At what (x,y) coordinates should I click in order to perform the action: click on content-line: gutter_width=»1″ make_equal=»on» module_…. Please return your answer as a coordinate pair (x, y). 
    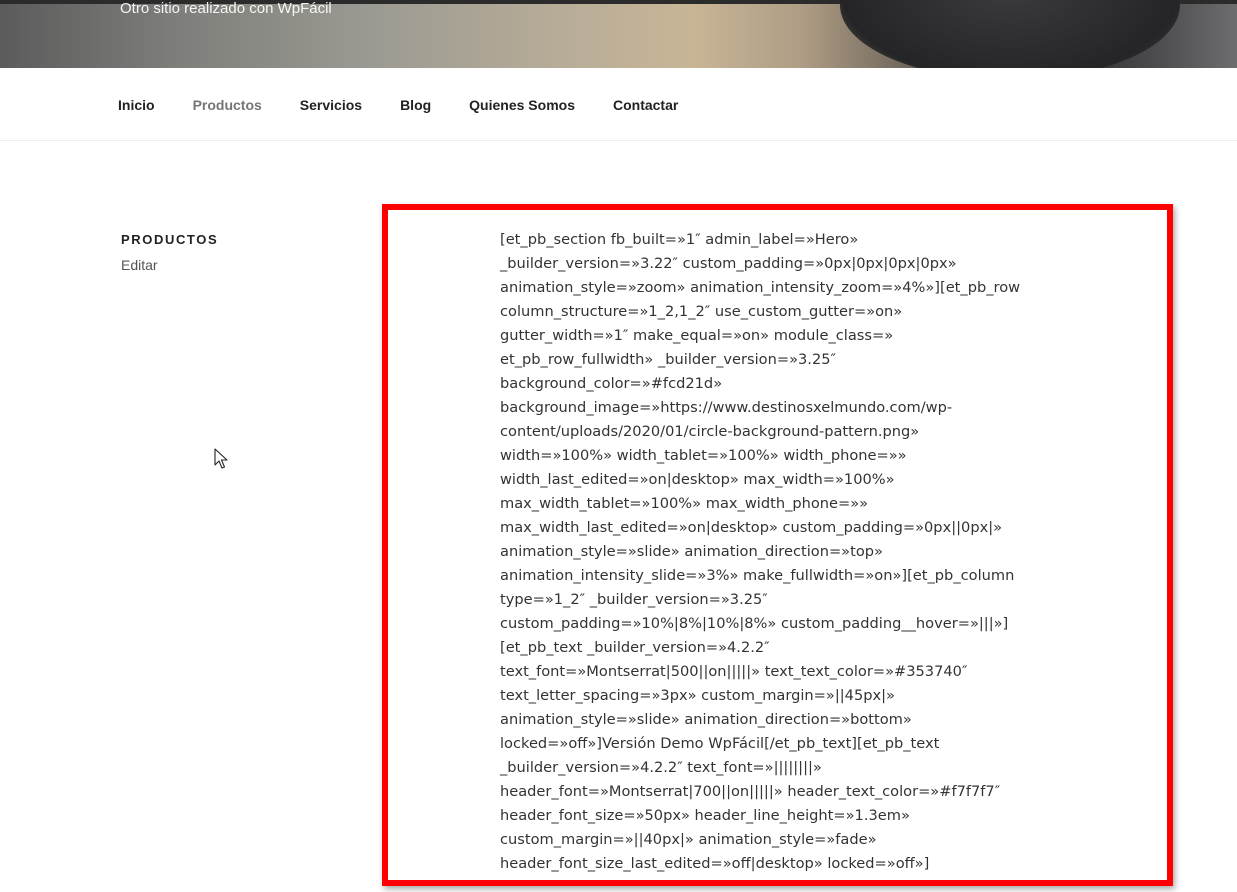
    Looking at the image, I should click on (697, 335).